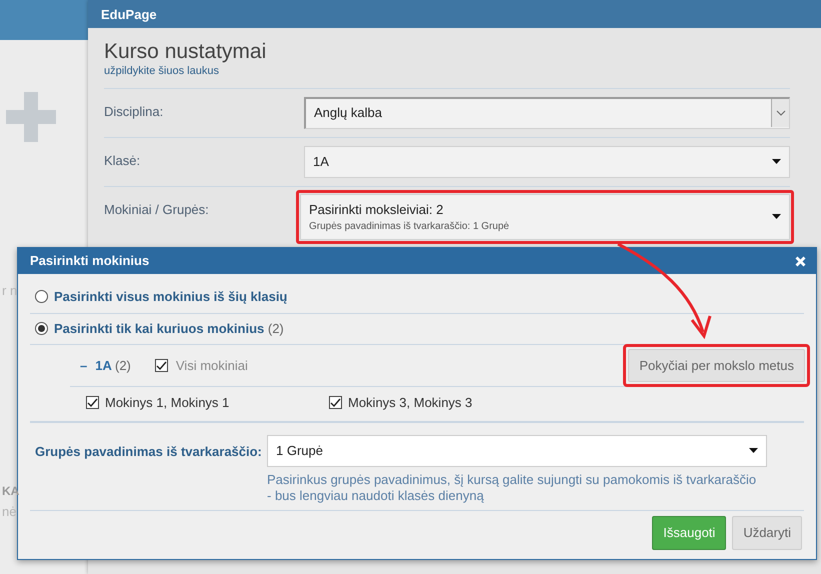 Image resolution: width=821 pixels, height=574 pixels. I want to click on student-name: Mokinys 1, Mokinys 1, so click(167, 403).